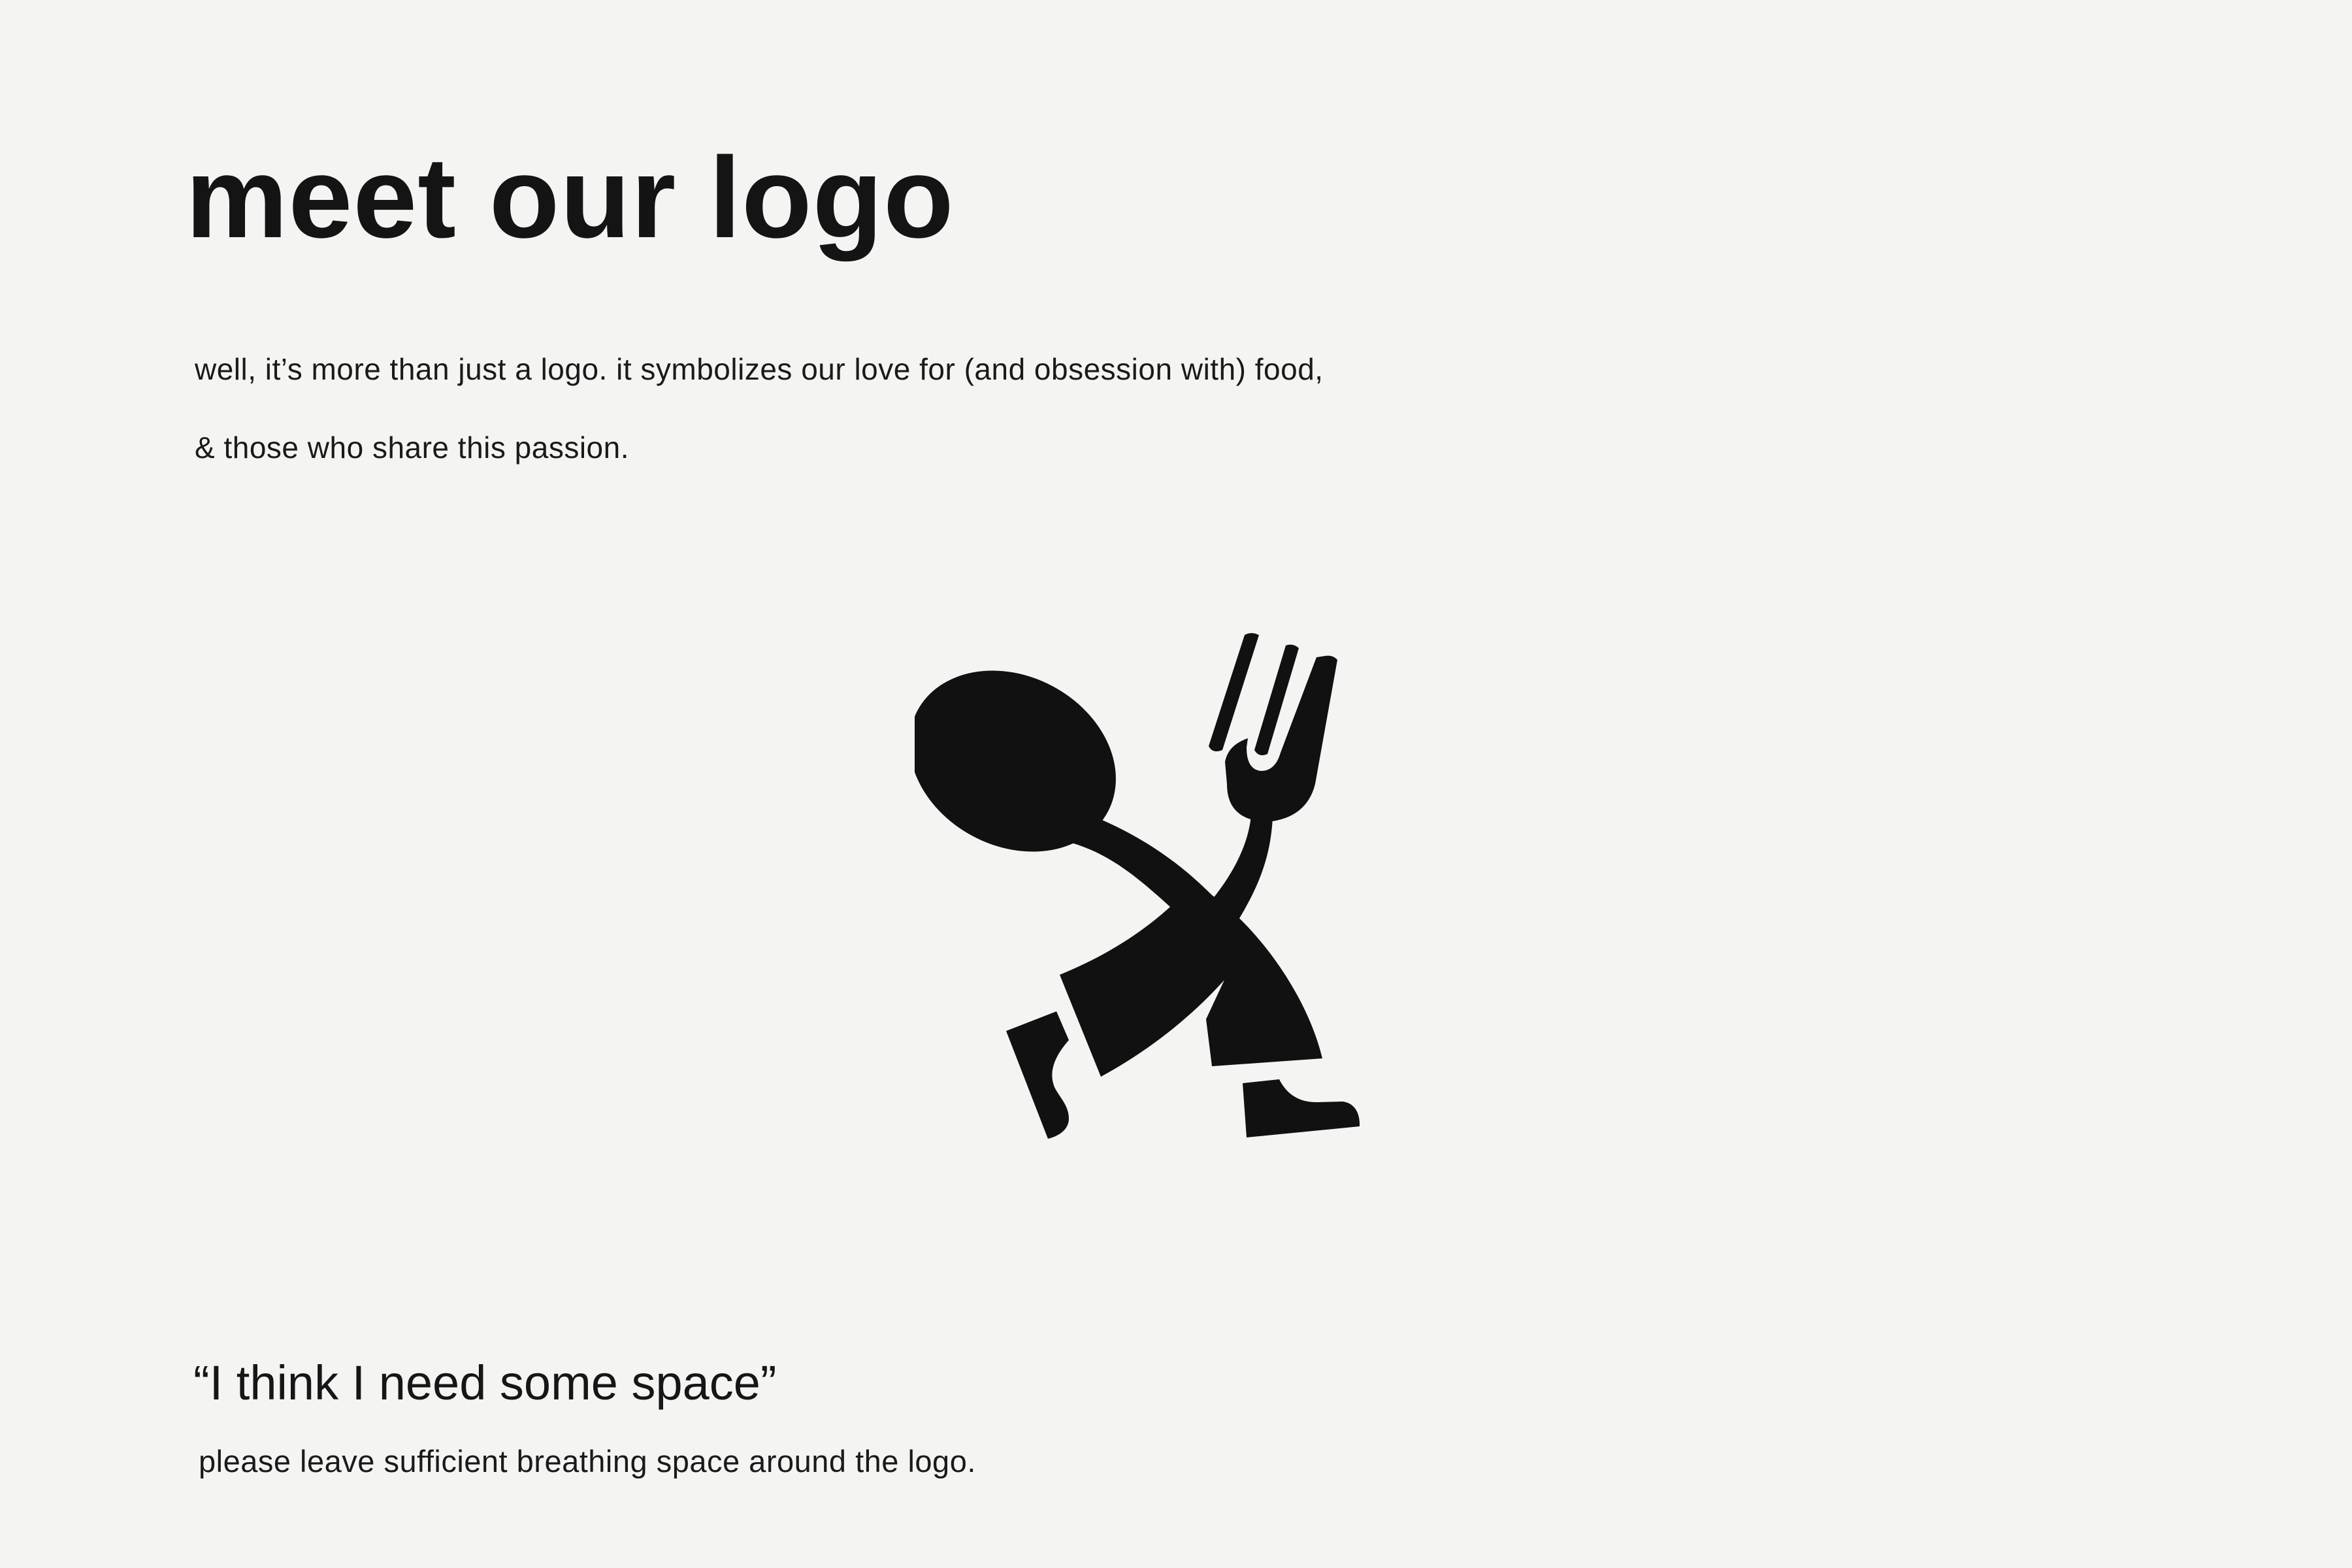 This screenshot has height=1568, width=2352. I want to click on back-foot, so click(1037, 1075).